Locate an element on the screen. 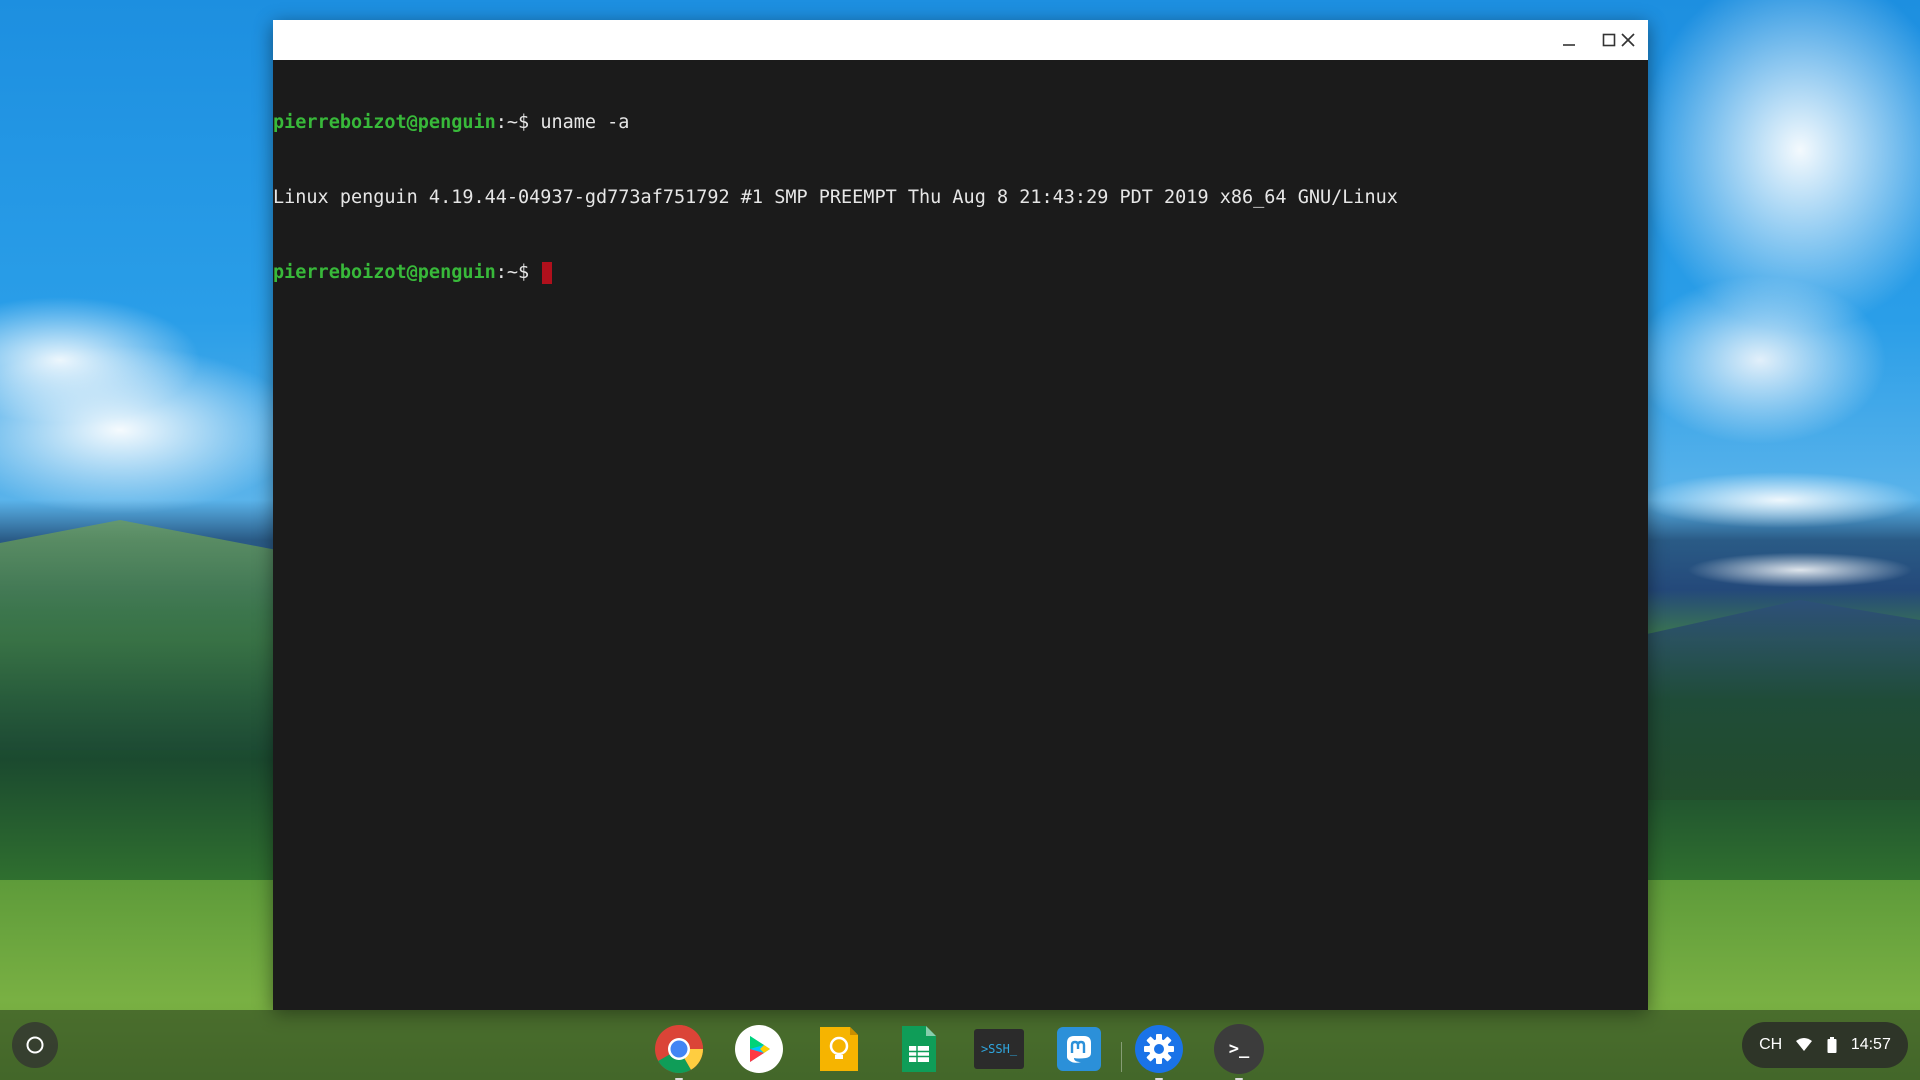 The height and width of the screenshot is (1080, 1920). window-titlebar is located at coordinates (960, 40).